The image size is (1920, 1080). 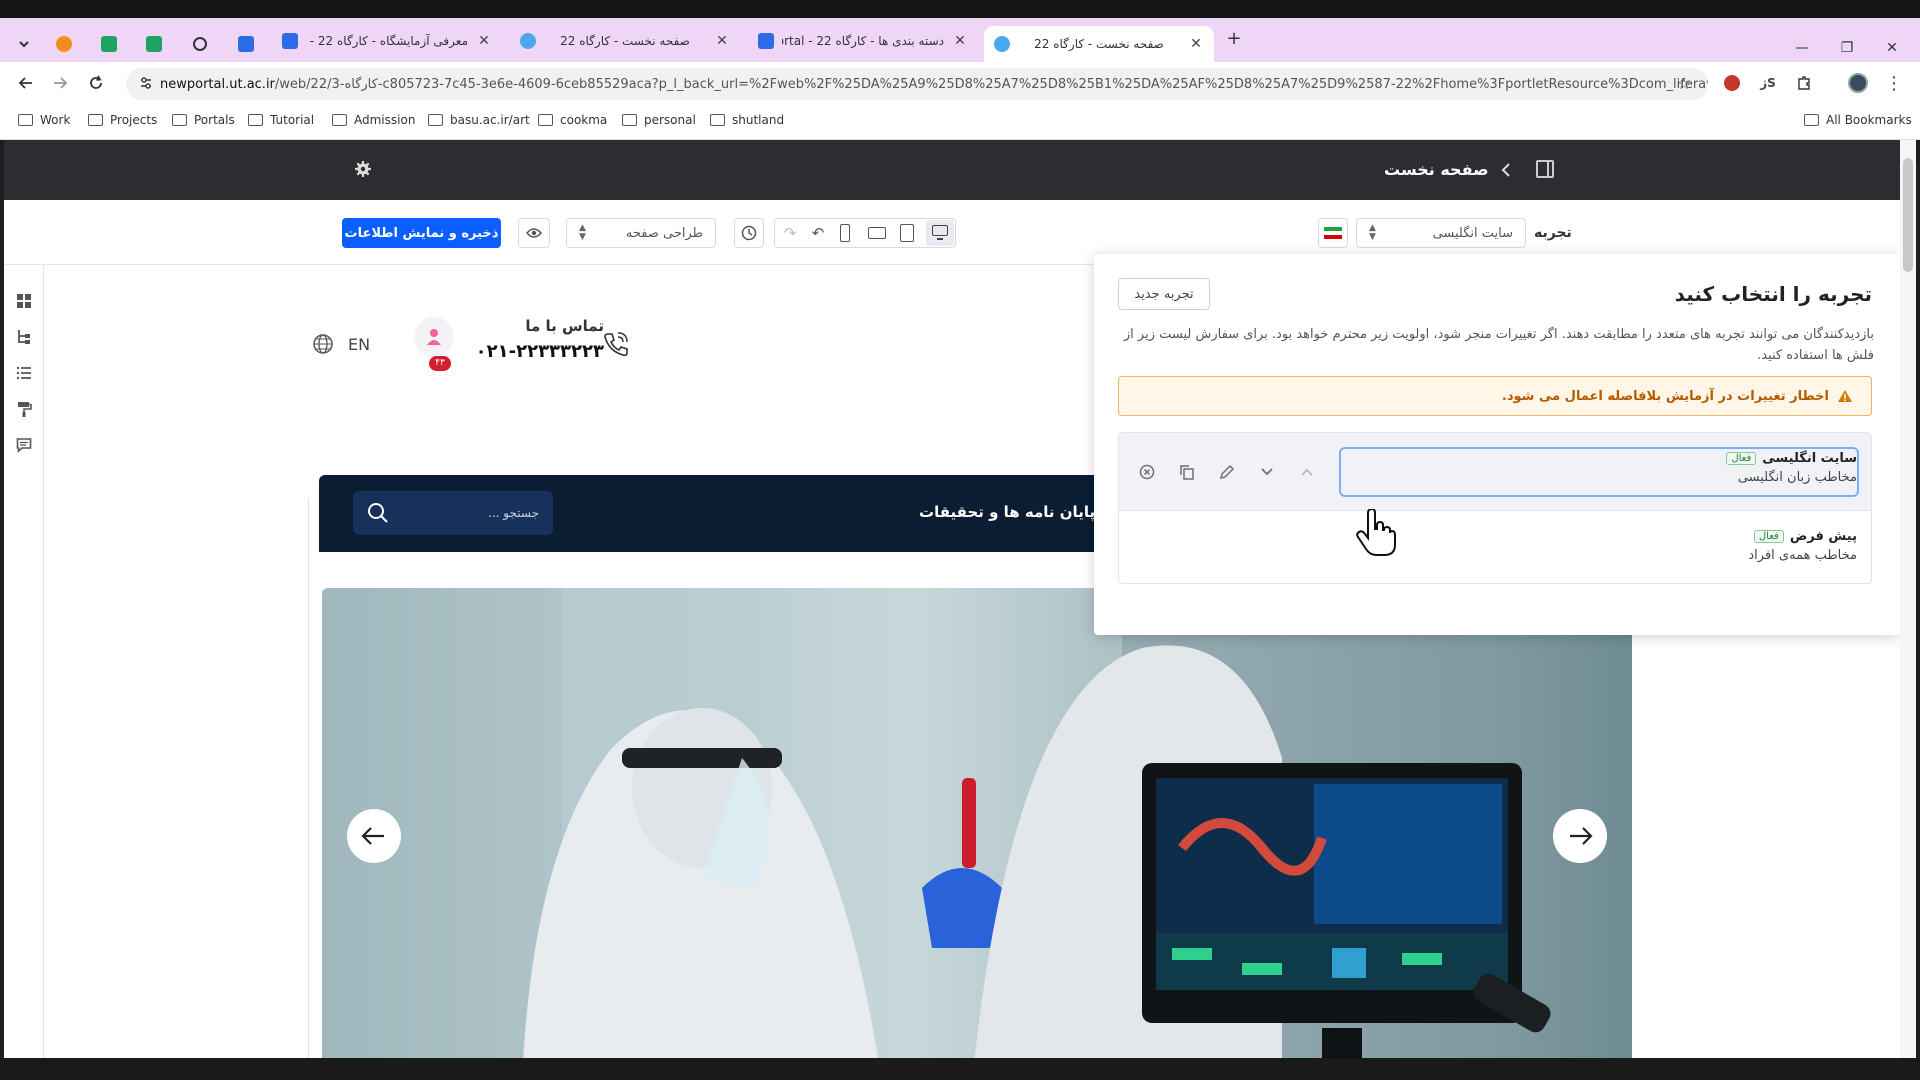 What do you see at coordinates (877, 233) in the screenshot?
I see `mobile-landscape-icon` at bounding box center [877, 233].